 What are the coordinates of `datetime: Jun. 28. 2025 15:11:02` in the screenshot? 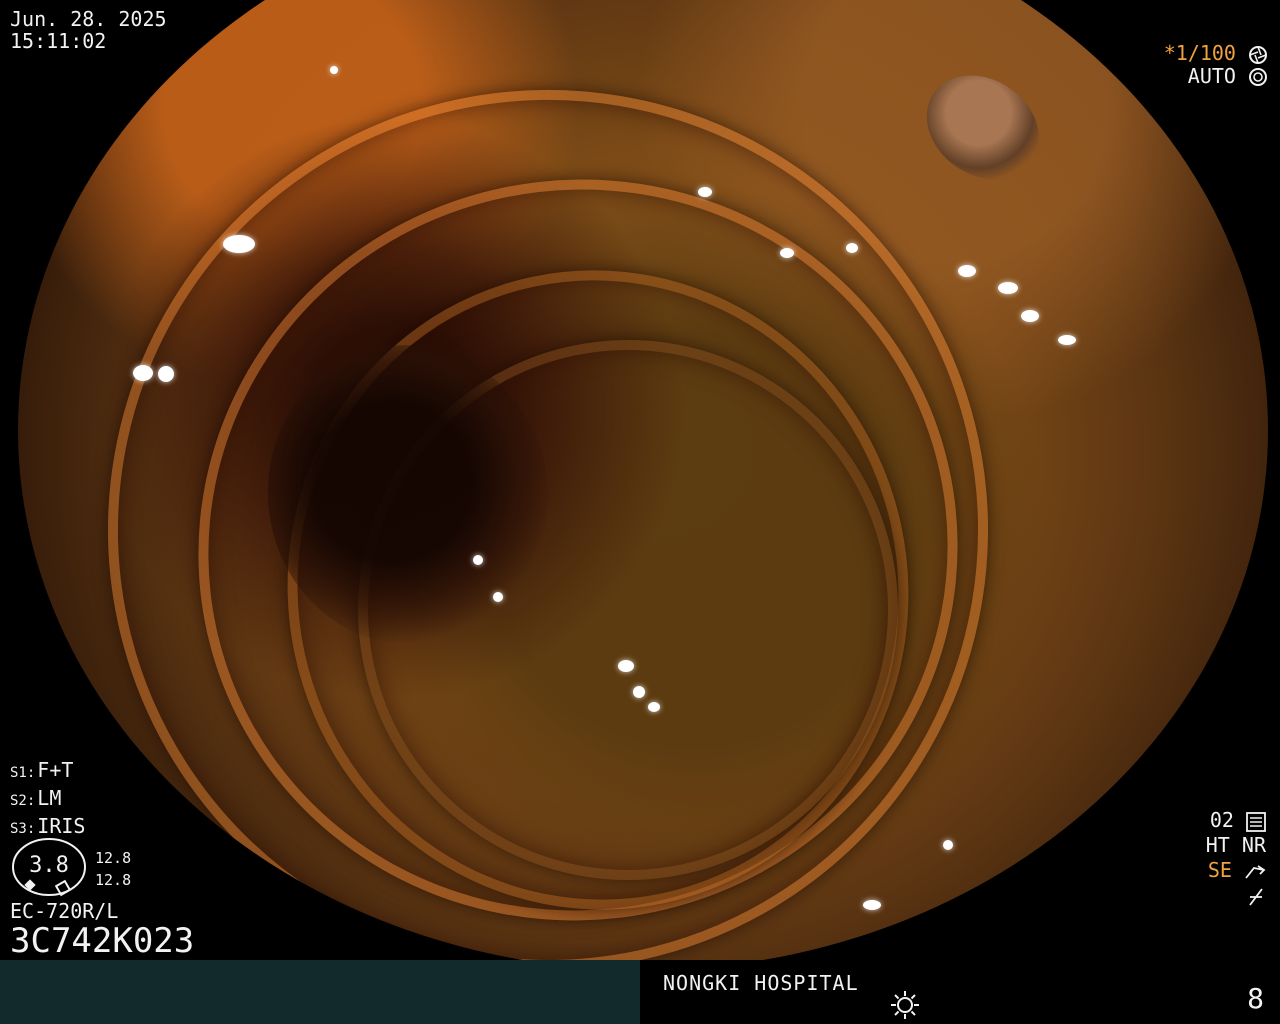 It's located at (88, 30).